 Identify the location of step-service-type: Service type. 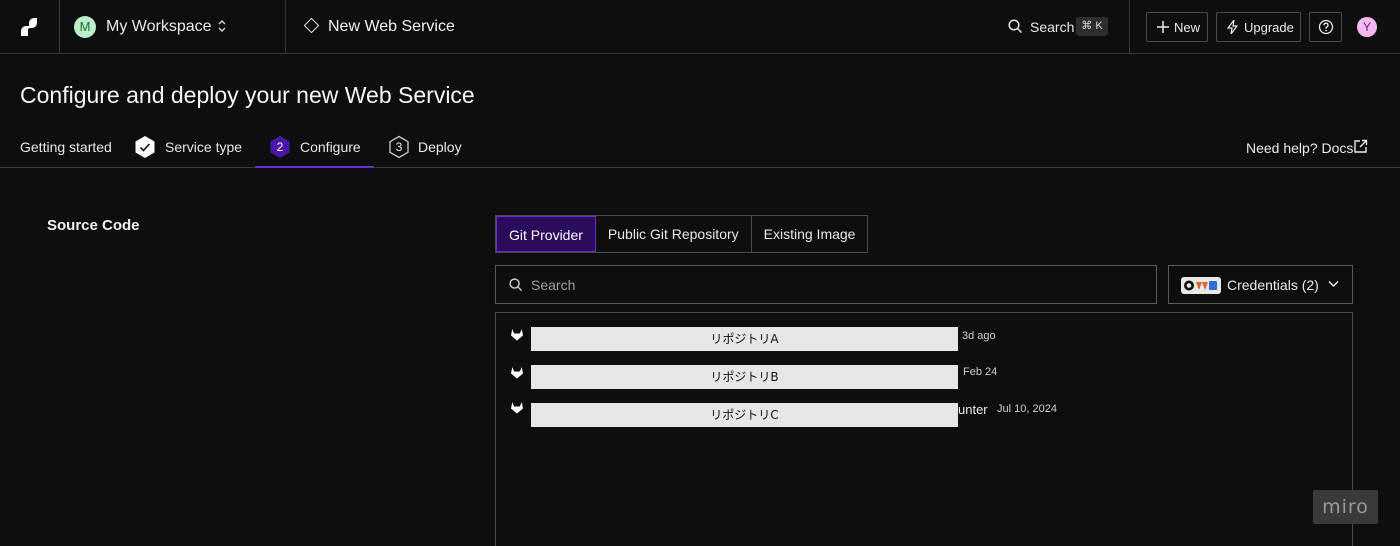
(203, 147).